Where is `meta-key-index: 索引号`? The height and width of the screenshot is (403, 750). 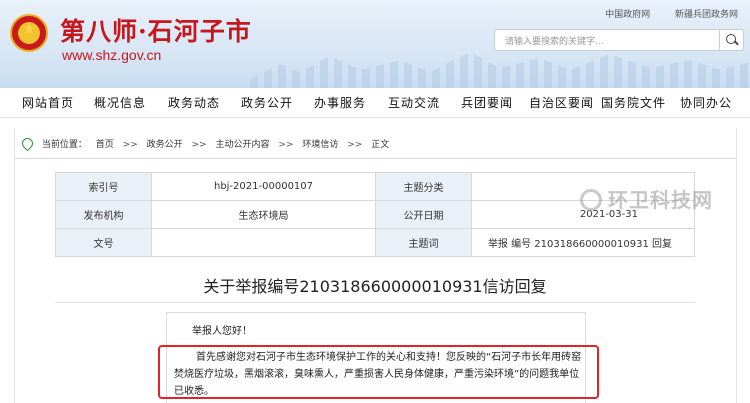 meta-key-index: 索引号 is located at coordinates (103, 186).